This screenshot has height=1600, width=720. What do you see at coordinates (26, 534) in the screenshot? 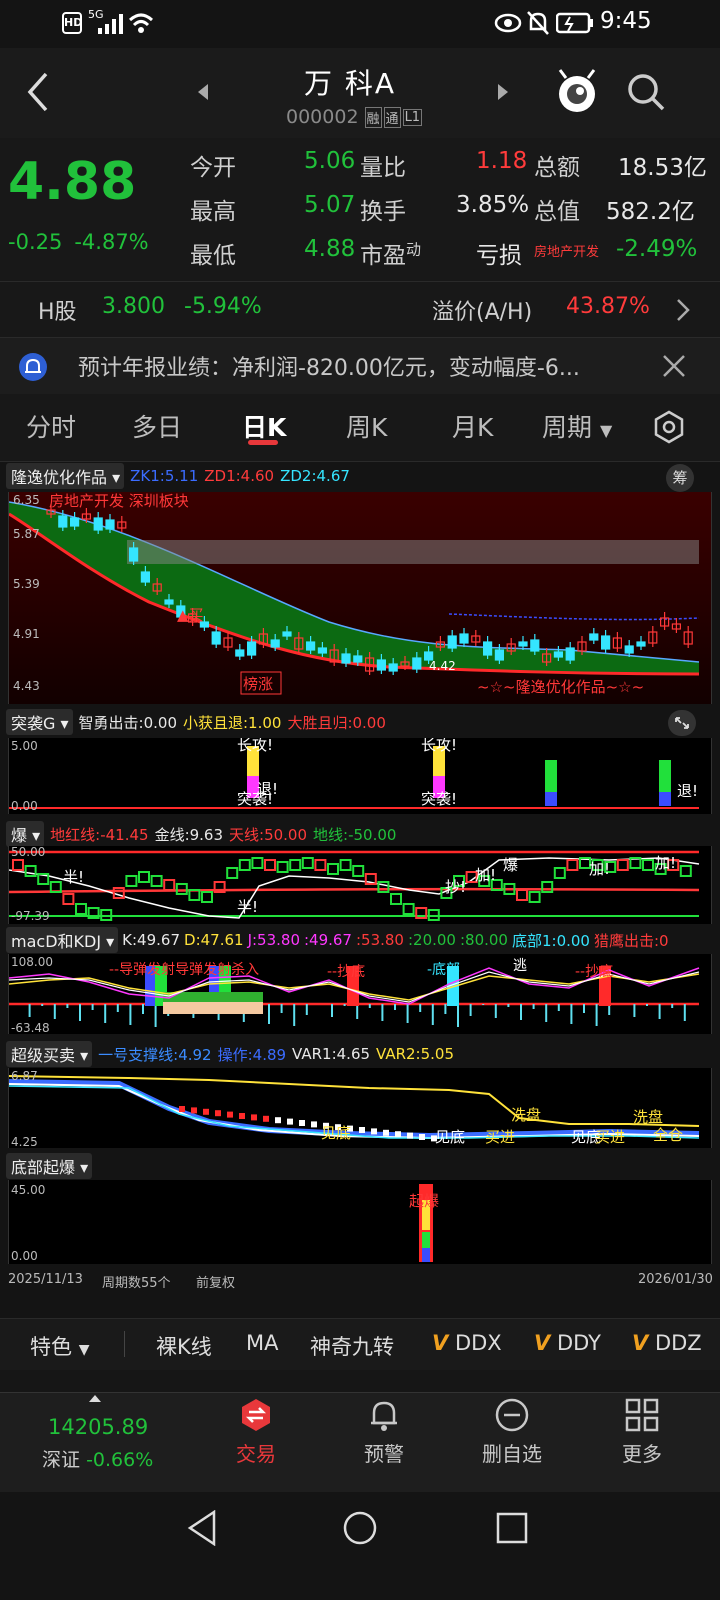
I see `y-label-2: 5.87` at bounding box center [26, 534].